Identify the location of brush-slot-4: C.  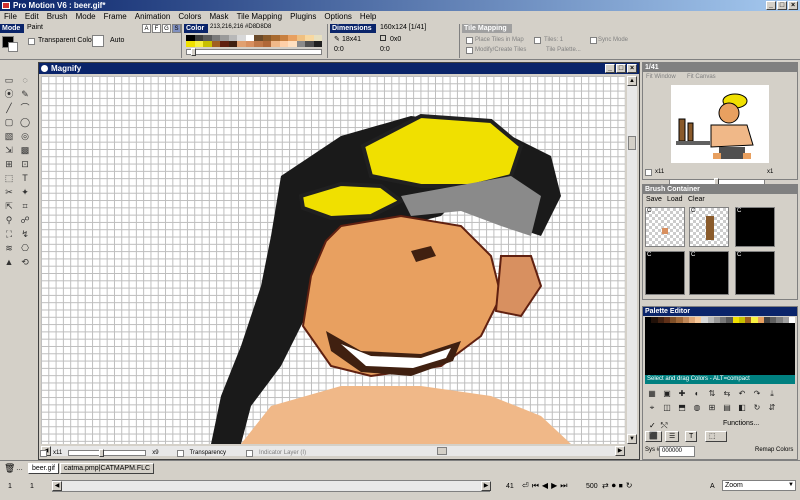
(665, 273).